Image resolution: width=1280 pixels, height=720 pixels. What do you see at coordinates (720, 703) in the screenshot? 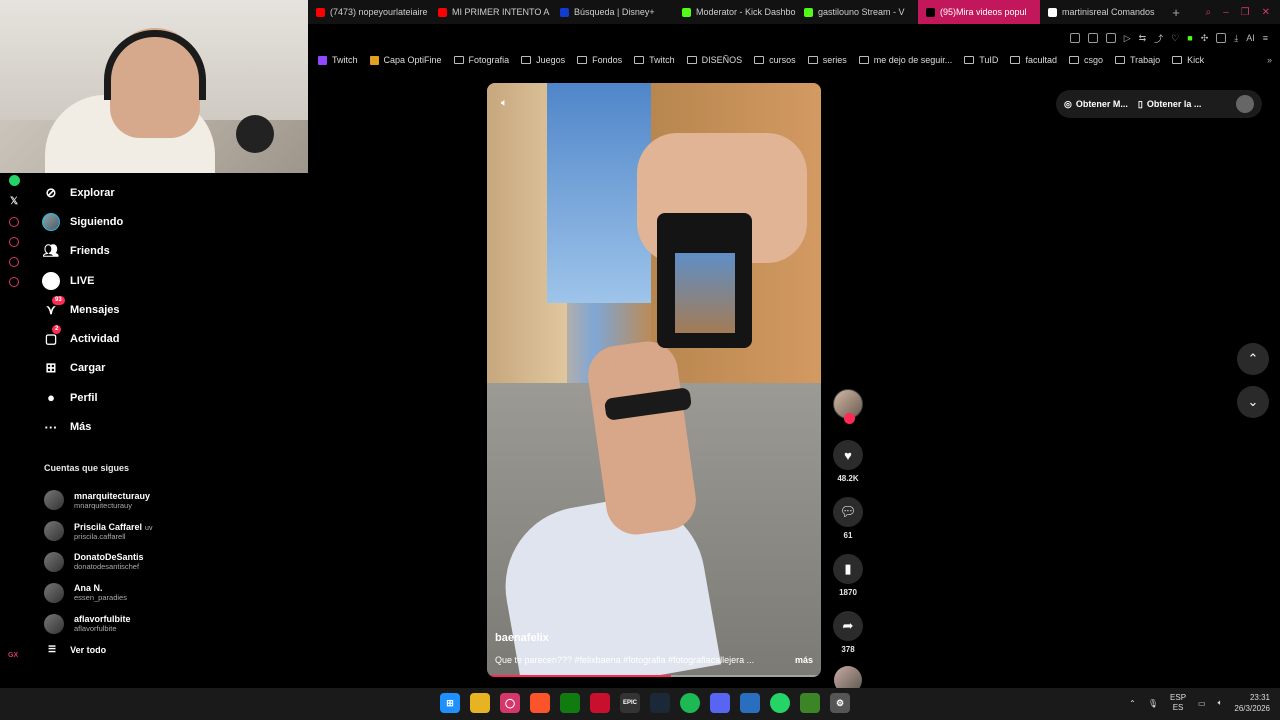
I see `discord-icon` at bounding box center [720, 703].